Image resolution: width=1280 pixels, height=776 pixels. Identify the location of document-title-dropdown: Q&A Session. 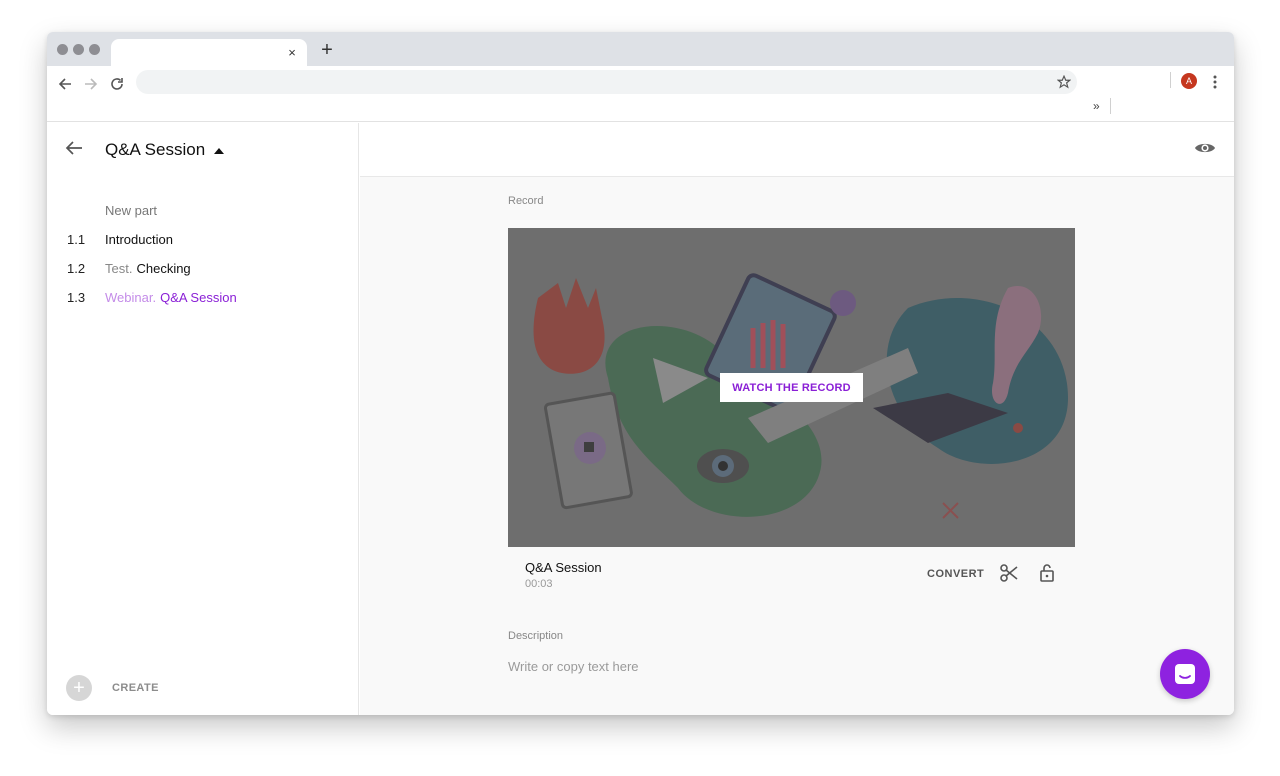
(165, 150).